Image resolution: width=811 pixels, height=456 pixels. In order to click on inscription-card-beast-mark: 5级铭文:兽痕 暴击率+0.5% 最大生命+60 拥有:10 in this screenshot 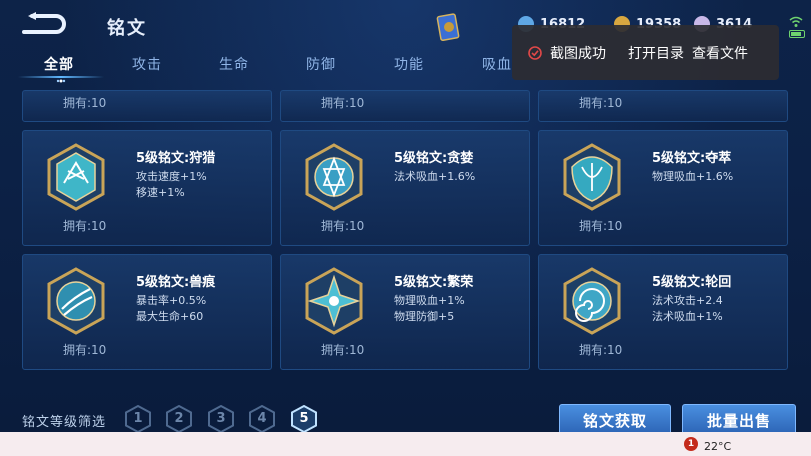, I will do `click(147, 312)`.